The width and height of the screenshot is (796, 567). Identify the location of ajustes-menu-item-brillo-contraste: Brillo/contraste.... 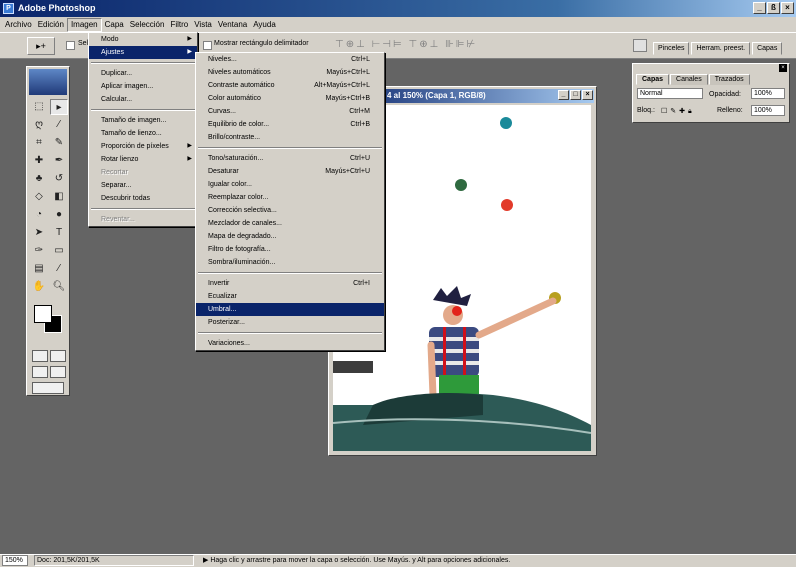
(290, 137).